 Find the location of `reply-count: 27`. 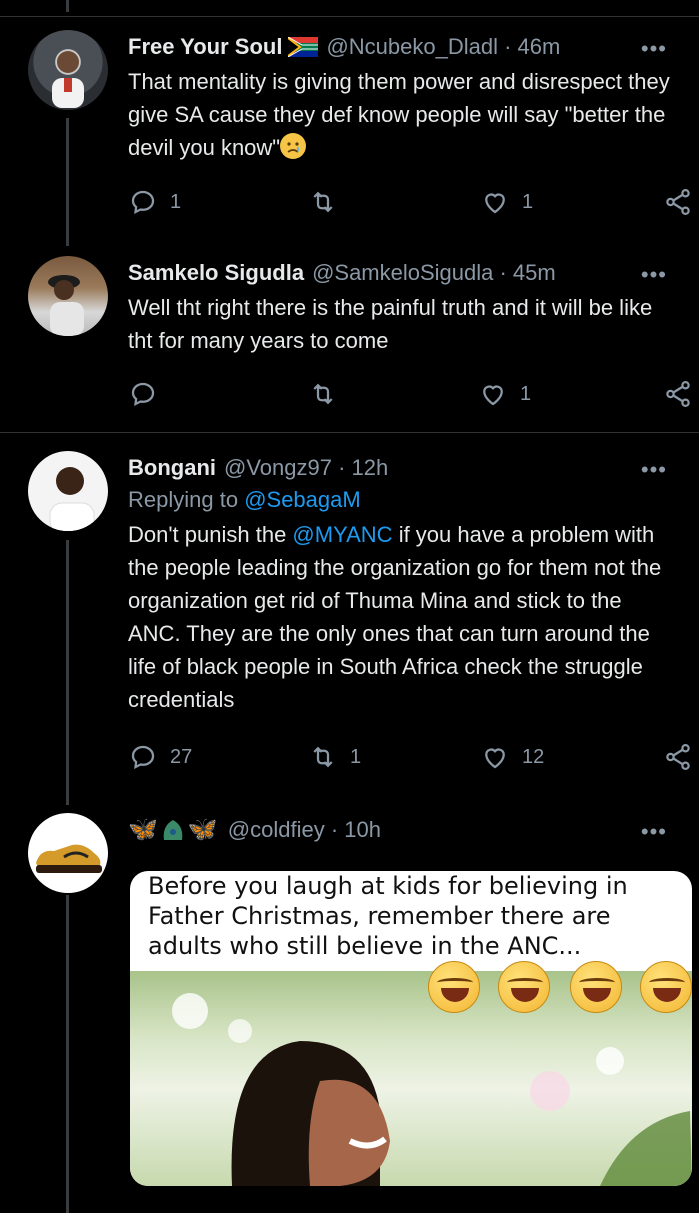

reply-count: 27 is located at coordinates (181, 756).